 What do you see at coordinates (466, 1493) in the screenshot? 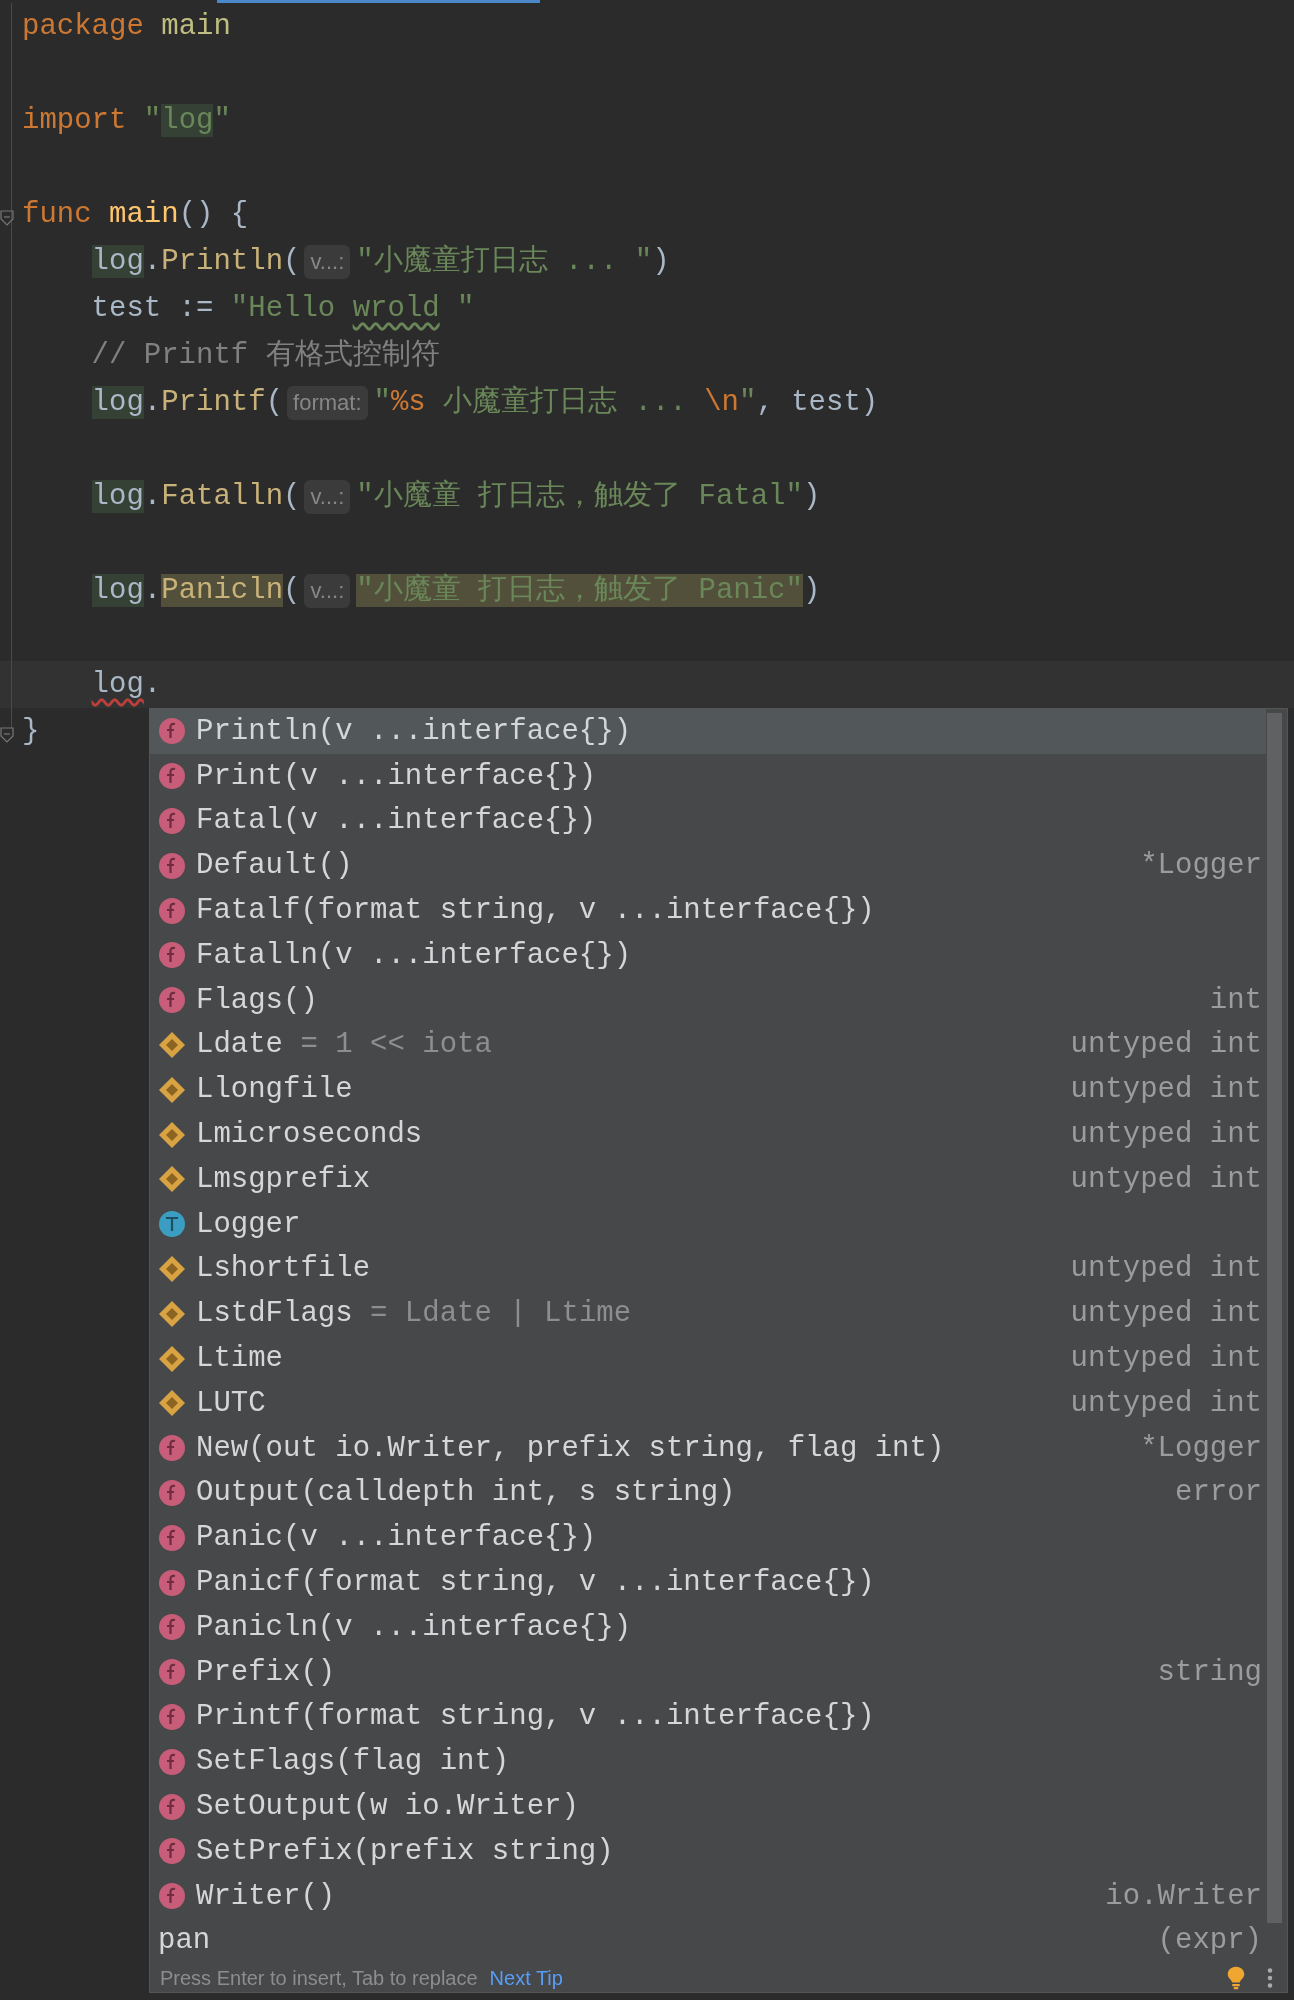
I see `completion-label: Output(calldepth int, s string)` at bounding box center [466, 1493].